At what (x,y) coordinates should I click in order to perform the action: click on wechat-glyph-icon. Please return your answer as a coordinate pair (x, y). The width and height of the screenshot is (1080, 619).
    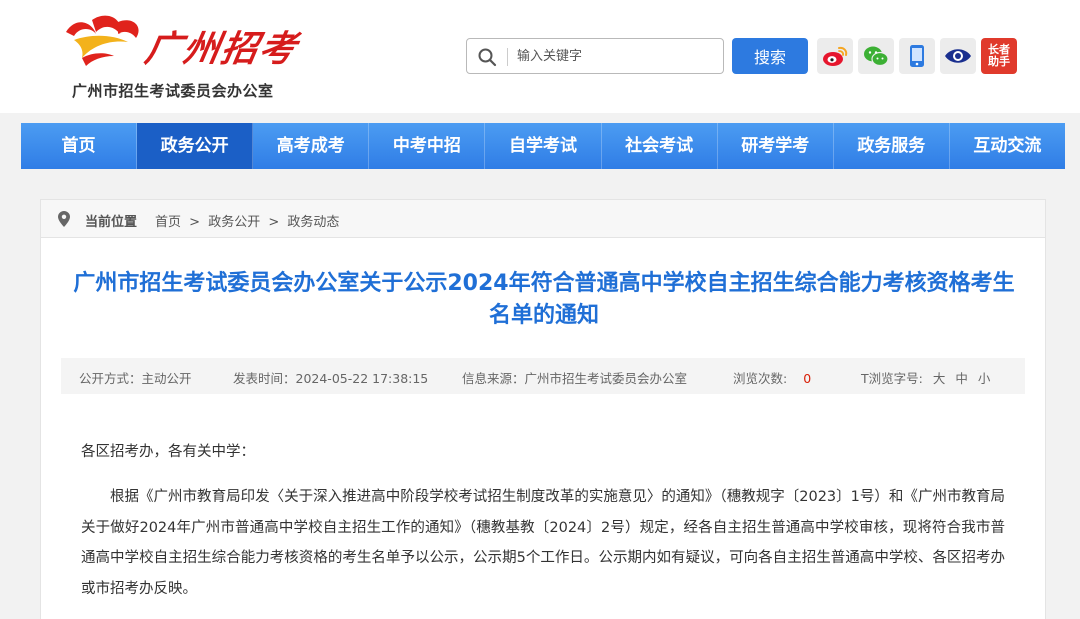
    Looking at the image, I should click on (876, 56).